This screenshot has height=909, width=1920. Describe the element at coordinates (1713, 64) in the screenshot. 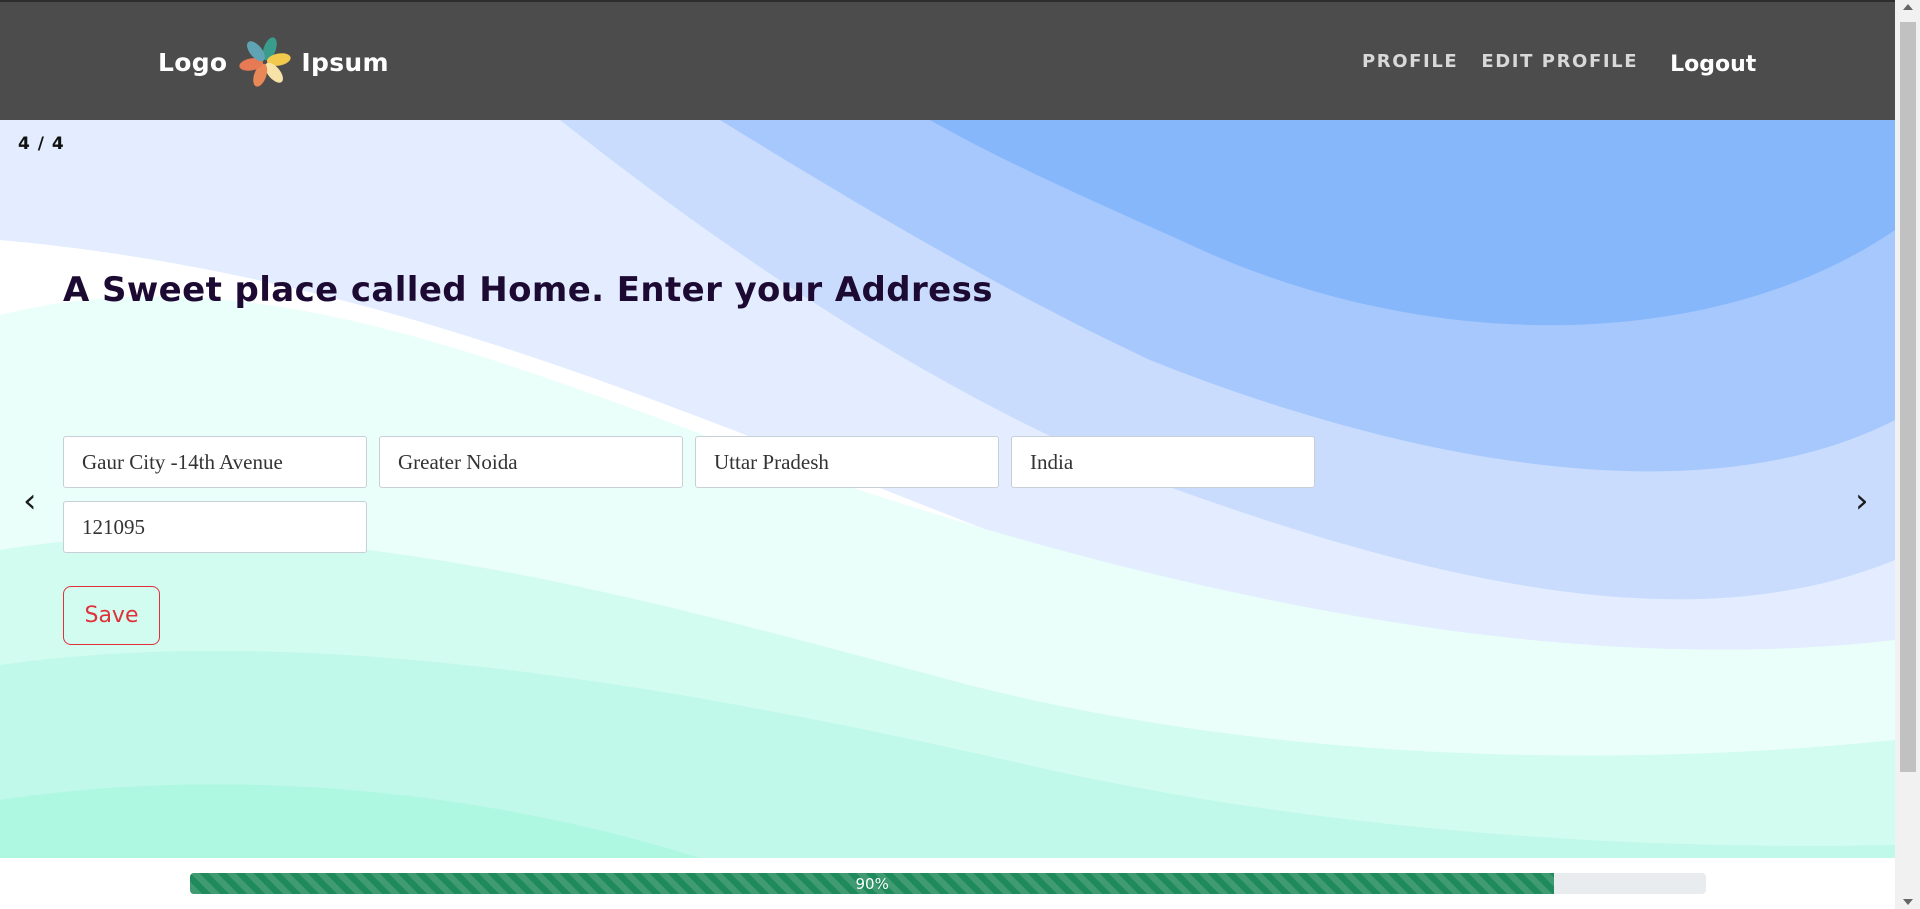

I see `logout-link: Logout` at that location.